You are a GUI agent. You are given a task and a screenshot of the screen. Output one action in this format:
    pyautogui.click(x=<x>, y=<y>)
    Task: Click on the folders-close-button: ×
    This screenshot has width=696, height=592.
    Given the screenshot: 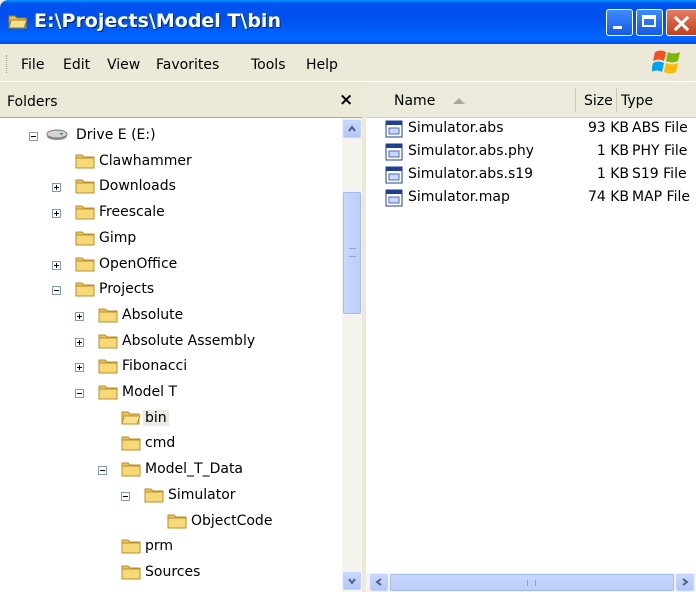 What is the action you would take?
    pyautogui.click(x=346, y=100)
    